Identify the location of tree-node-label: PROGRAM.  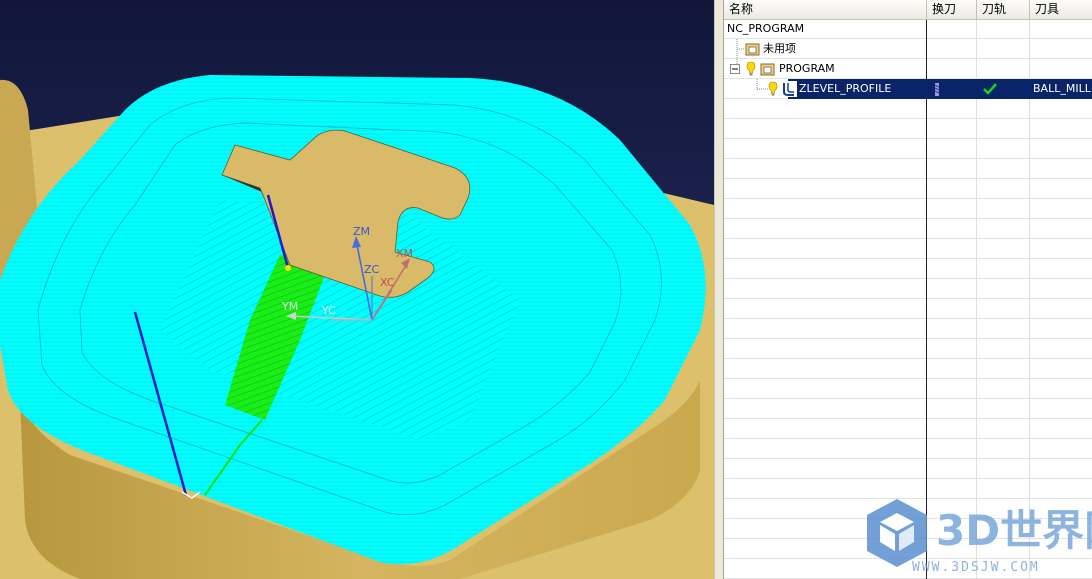
(807, 68).